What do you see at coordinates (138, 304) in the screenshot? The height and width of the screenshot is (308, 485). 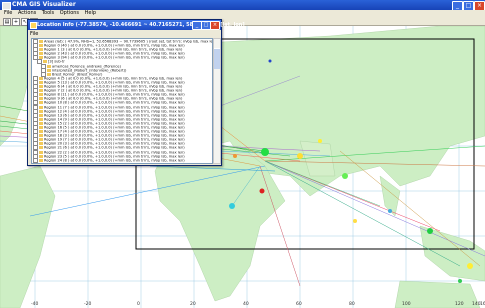 I see `longitude-label: 0` at bounding box center [138, 304].